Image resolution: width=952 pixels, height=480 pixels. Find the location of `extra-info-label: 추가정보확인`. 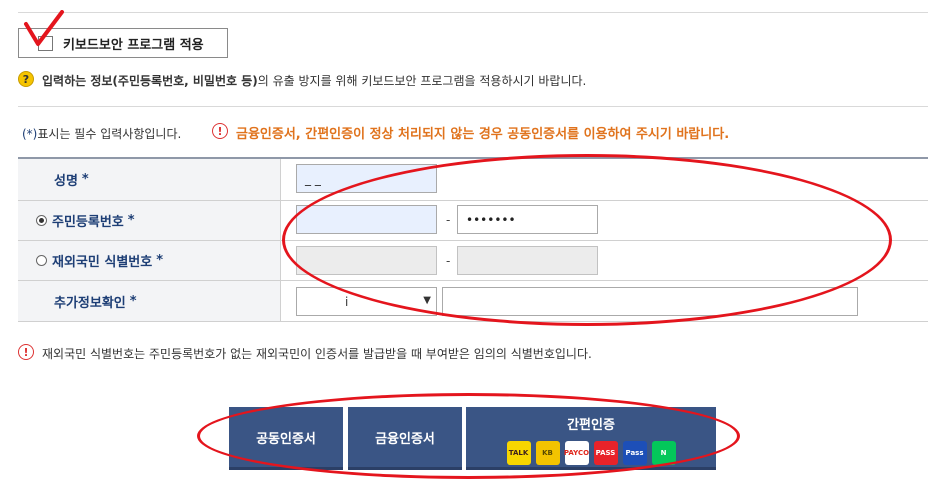

extra-info-label: 추가정보확인 is located at coordinates (90, 303).